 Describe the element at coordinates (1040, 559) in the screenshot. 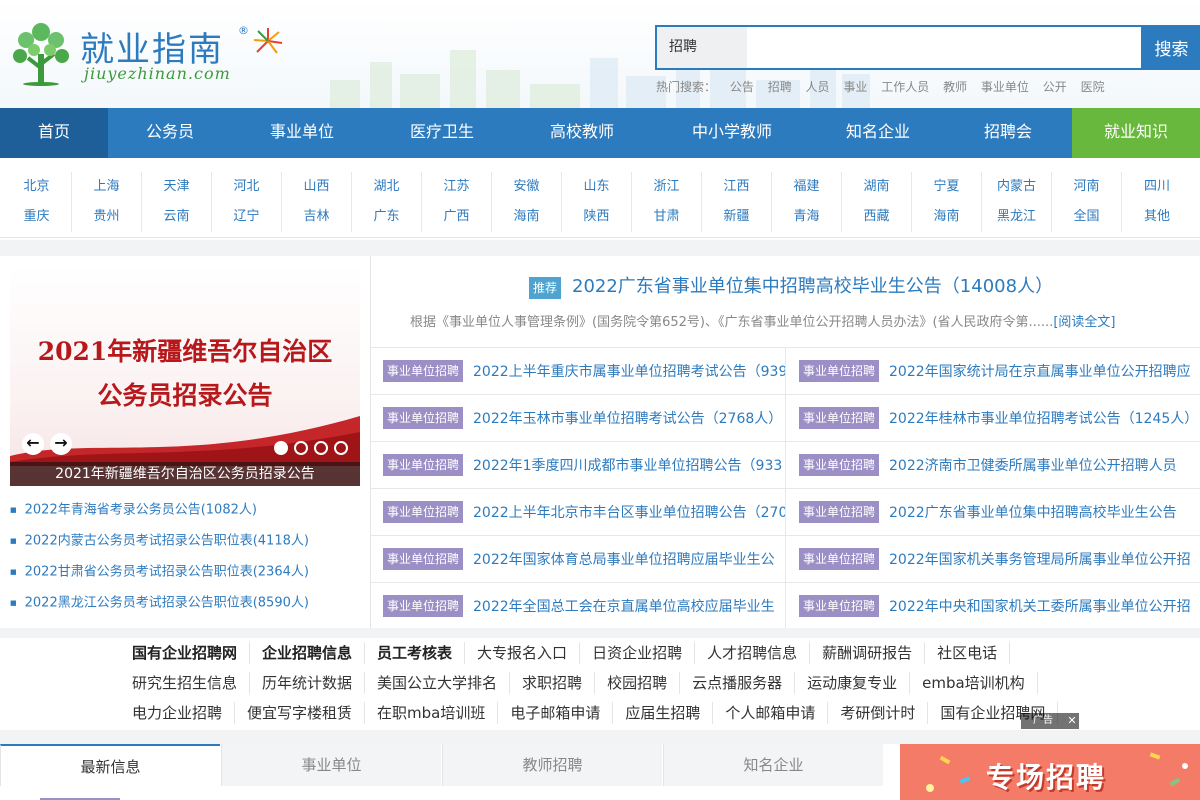

I see `news-title: 2022年国家机关事务管理局所属事业单位公开招` at that location.